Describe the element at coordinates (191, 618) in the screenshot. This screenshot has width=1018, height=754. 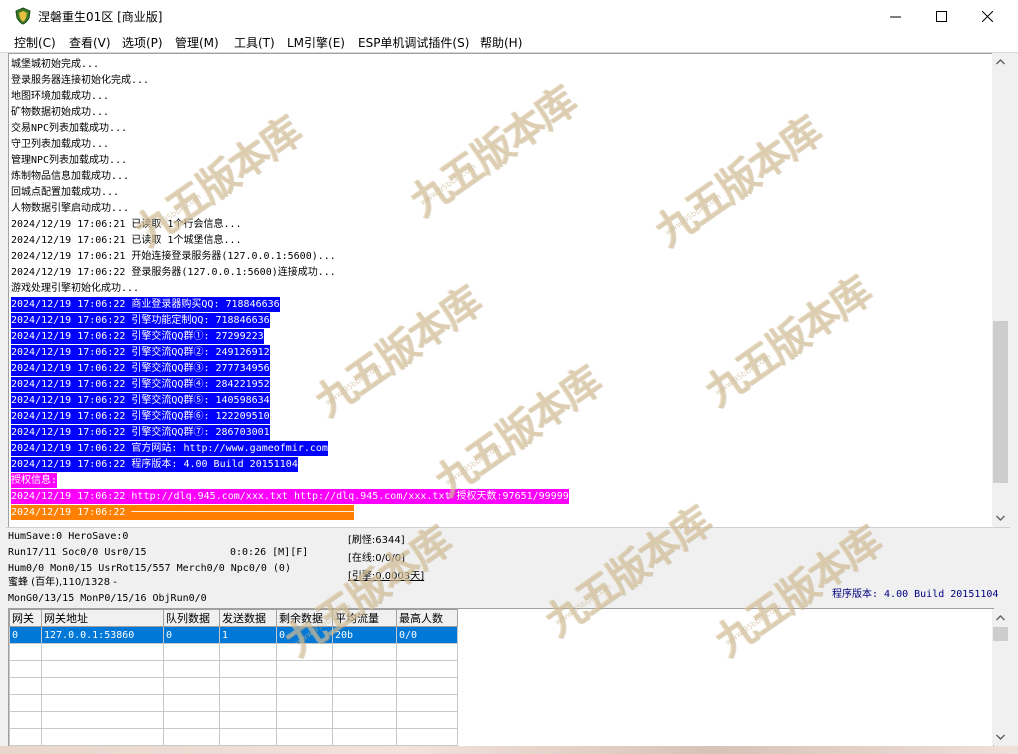
I see `col-queue: 队列数据` at that location.